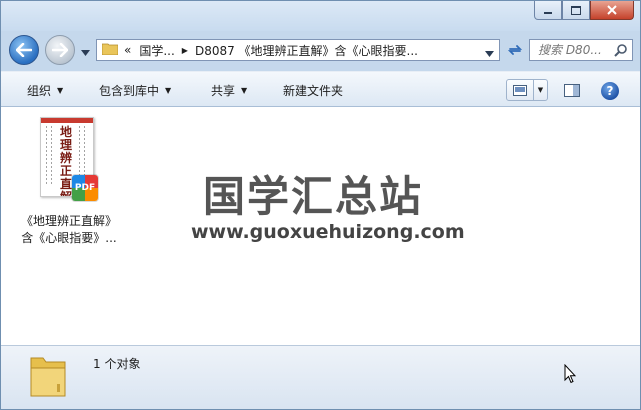 Image resolution: width=641 pixels, height=410 pixels. I want to click on preview-pane-button, so click(572, 92).